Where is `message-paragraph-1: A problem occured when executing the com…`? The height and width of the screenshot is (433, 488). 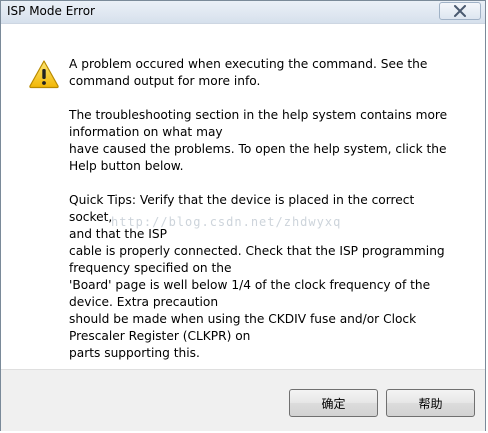 message-paragraph-1: A problem occured when executing the com… is located at coordinates (248, 72).